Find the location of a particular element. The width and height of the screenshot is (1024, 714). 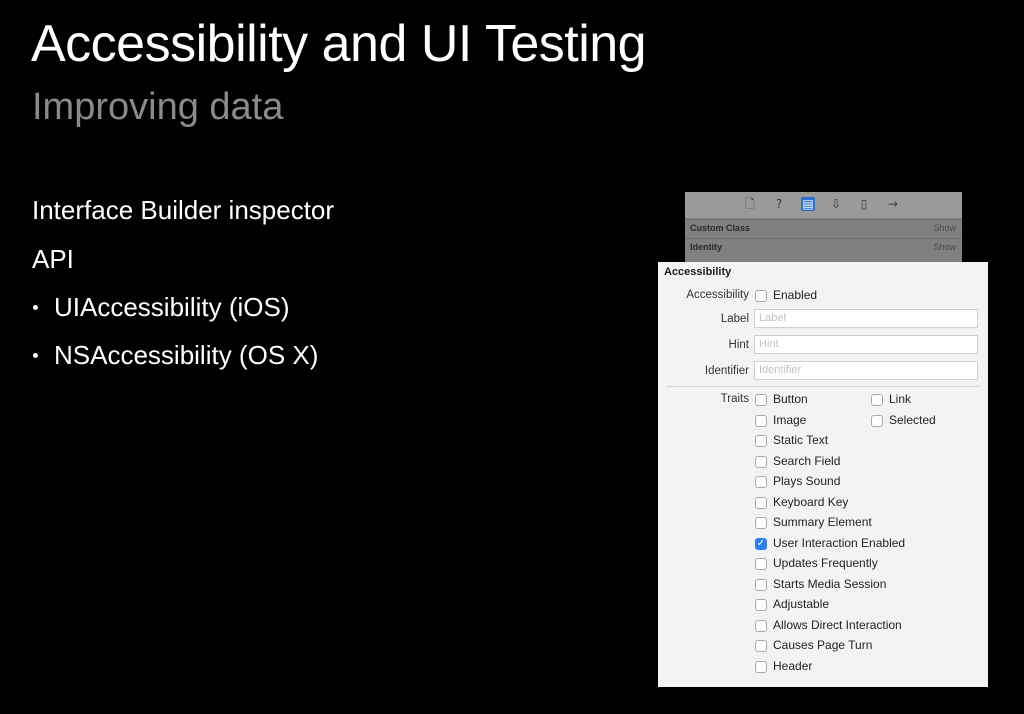

custom-class-section: Custom Class Show is located at coordinates (823, 228).